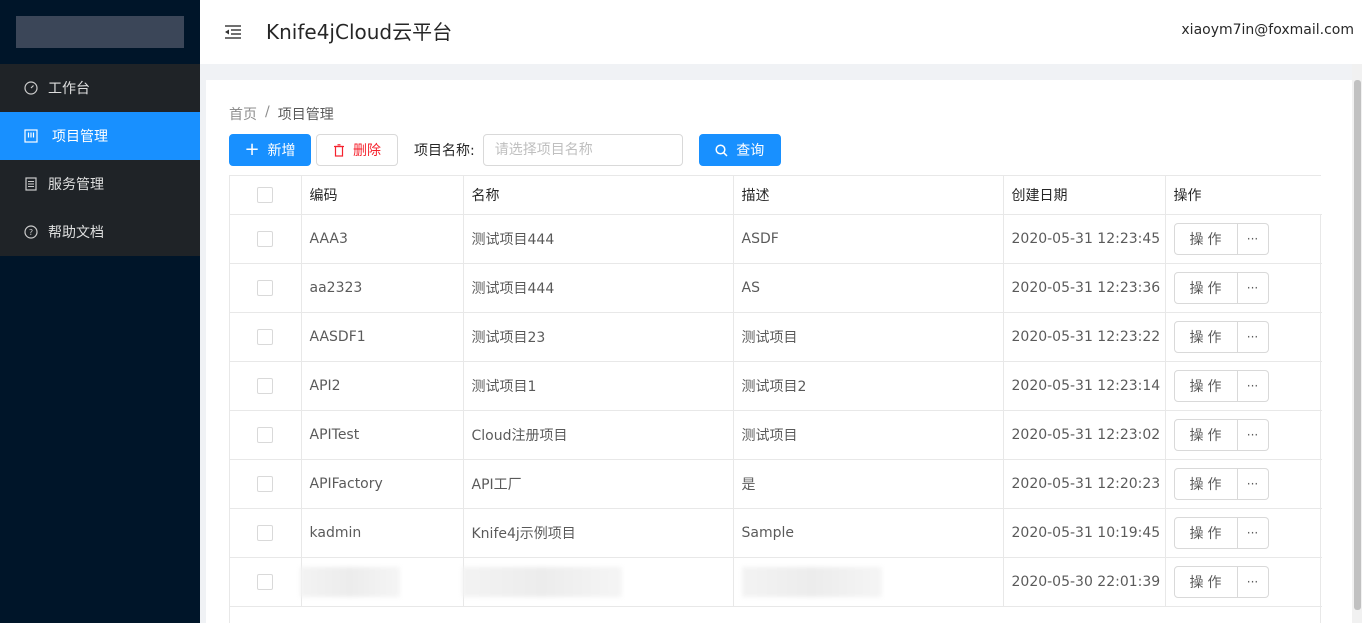 This screenshot has width=1362, height=623. Describe the element at coordinates (382, 386) in the screenshot. I see `cell-code: API2` at that location.